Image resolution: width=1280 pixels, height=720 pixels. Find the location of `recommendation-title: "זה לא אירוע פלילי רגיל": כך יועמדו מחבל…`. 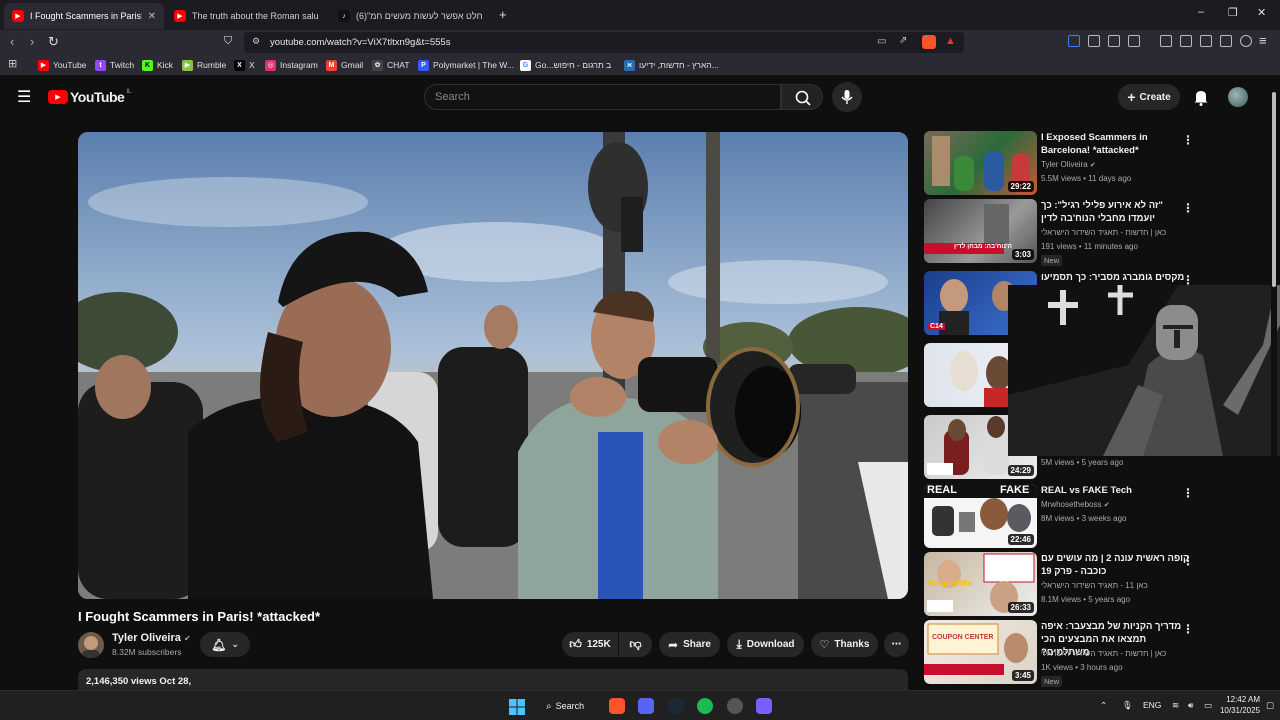

recommendation-title: "זה לא אירוע פלילי רגיל": כך יועמדו מחבל… is located at coordinates (1116, 212).